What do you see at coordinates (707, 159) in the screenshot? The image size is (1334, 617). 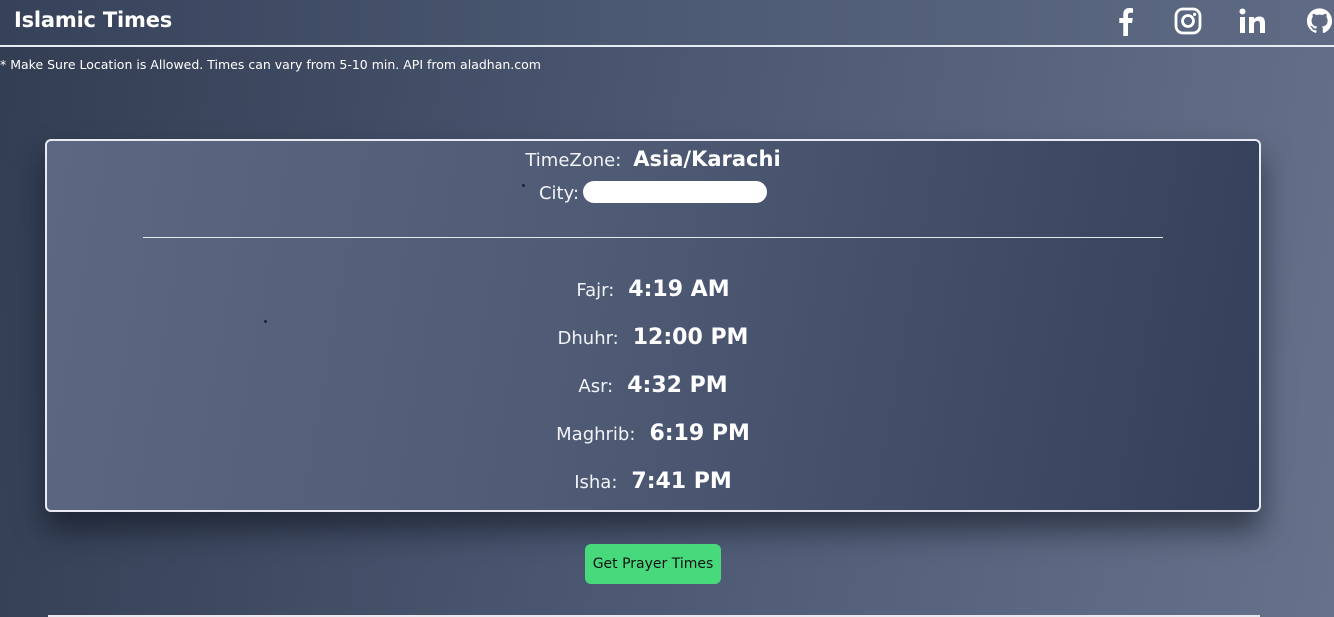 I see `timezone-value: Asia/Karachi` at bounding box center [707, 159].